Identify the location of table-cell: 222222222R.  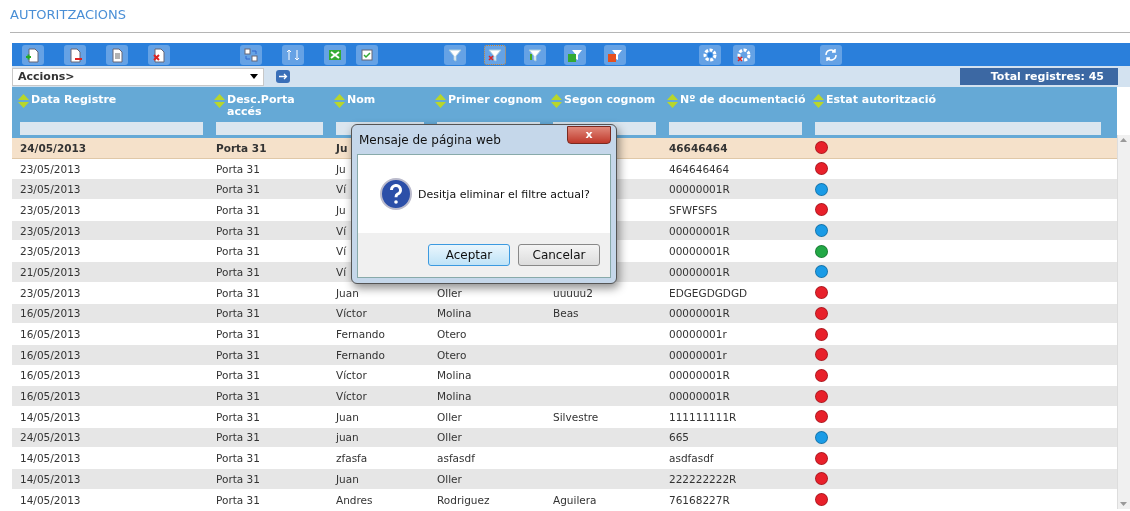
(703, 478).